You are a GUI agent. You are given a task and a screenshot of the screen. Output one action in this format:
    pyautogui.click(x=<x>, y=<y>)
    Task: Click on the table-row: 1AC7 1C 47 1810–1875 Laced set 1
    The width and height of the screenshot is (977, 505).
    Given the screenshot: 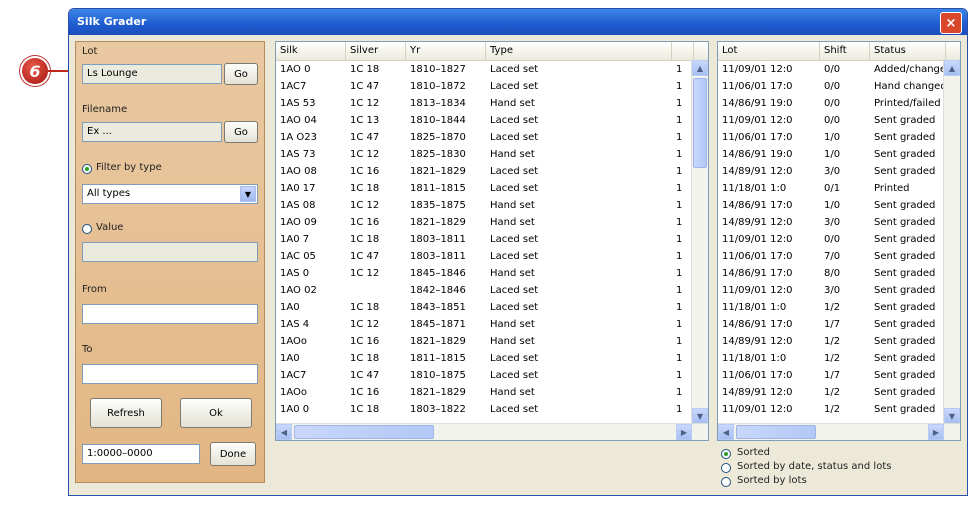 What is the action you would take?
    pyautogui.click(x=492, y=376)
    